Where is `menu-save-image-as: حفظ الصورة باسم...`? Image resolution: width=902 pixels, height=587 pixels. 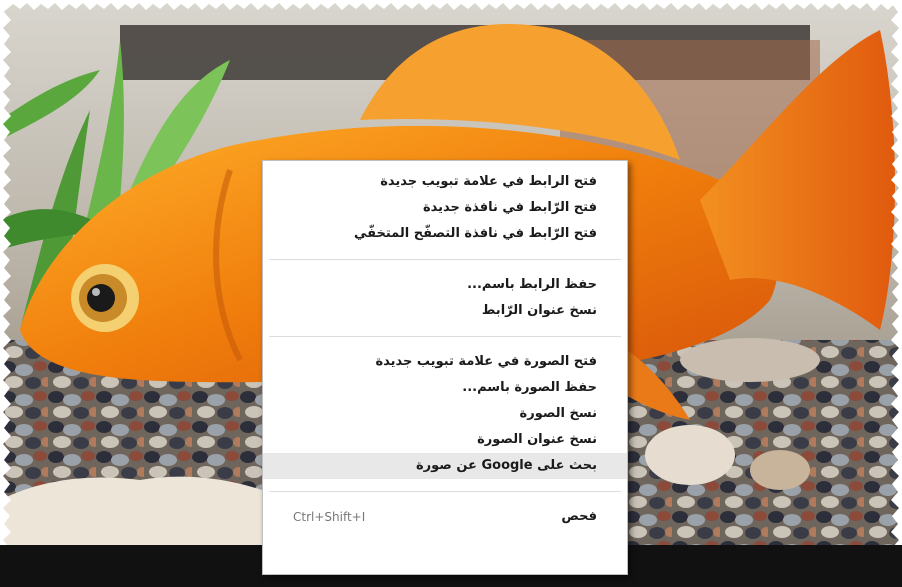 menu-save-image-as: حفظ الصورة باسم... is located at coordinates (445, 388).